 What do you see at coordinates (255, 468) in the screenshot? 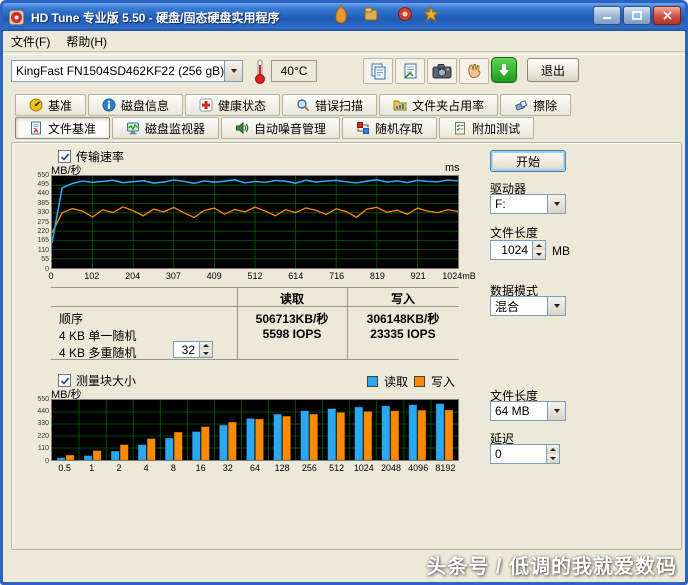
I see `x-tick-label: 64` at bounding box center [255, 468].